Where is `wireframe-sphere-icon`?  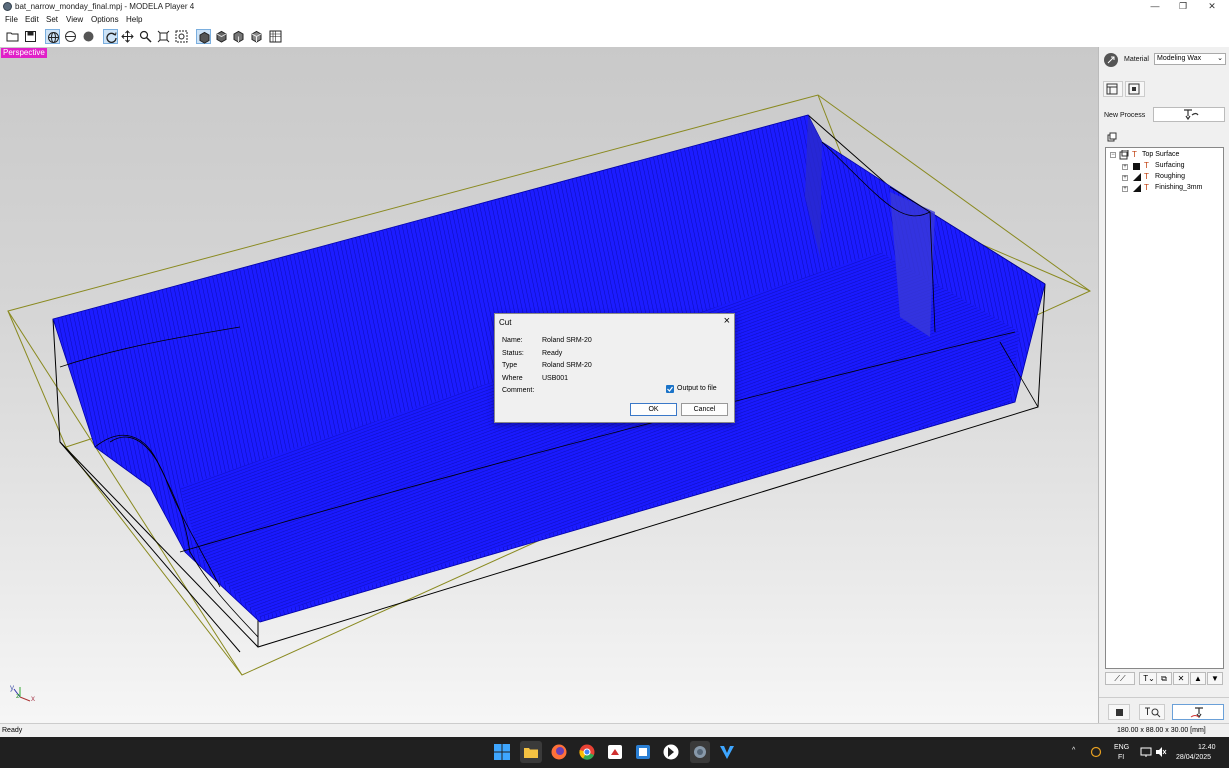 wireframe-sphere-icon is located at coordinates (70, 36).